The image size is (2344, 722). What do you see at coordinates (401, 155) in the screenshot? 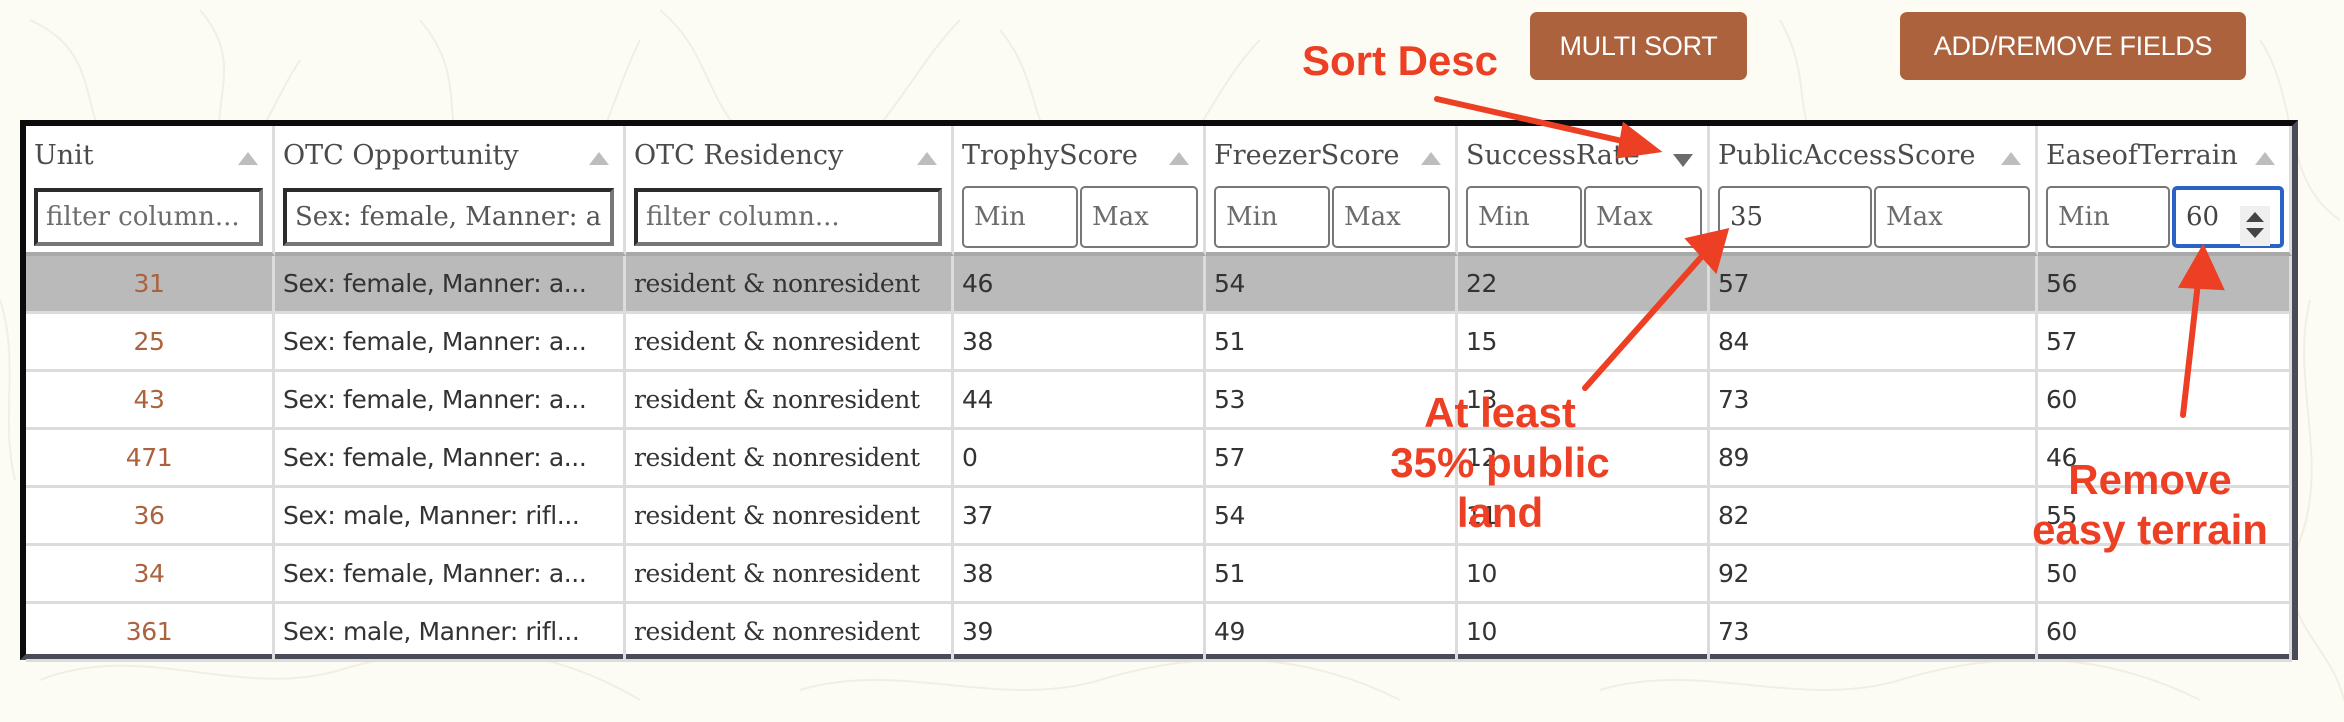
I see `column-title: OTC Opportunity` at bounding box center [401, 155].